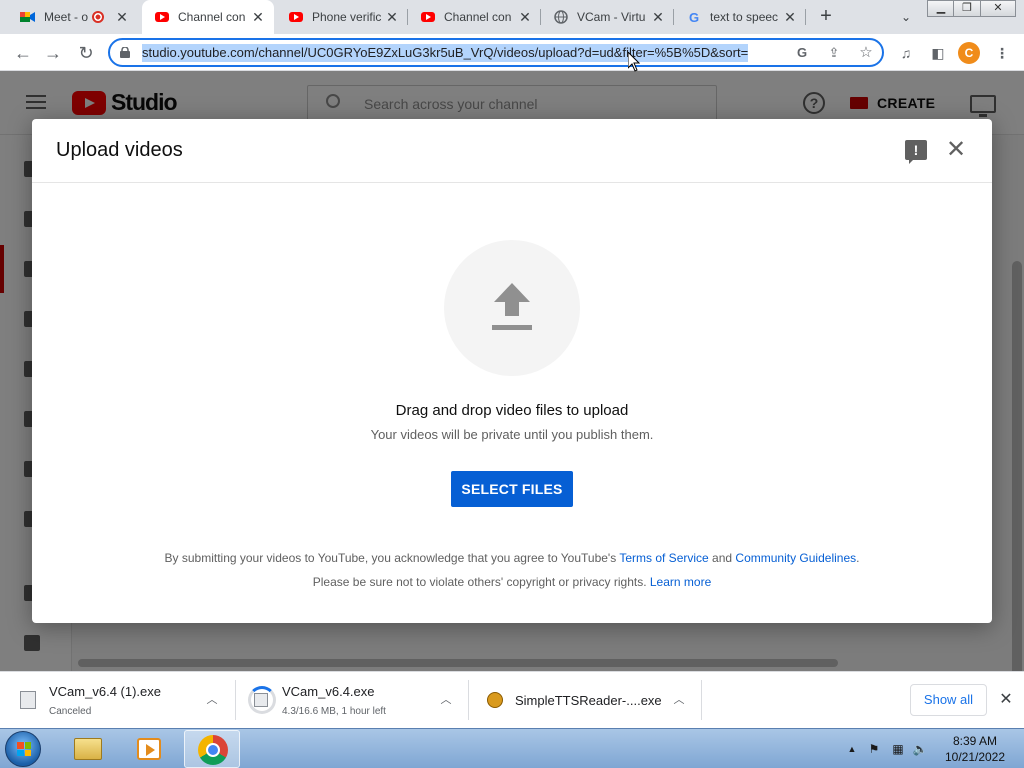  Describe the element at coordinates (512, 489) in the screenshot. I see `select-files-button: SELECT FILES` at that location.